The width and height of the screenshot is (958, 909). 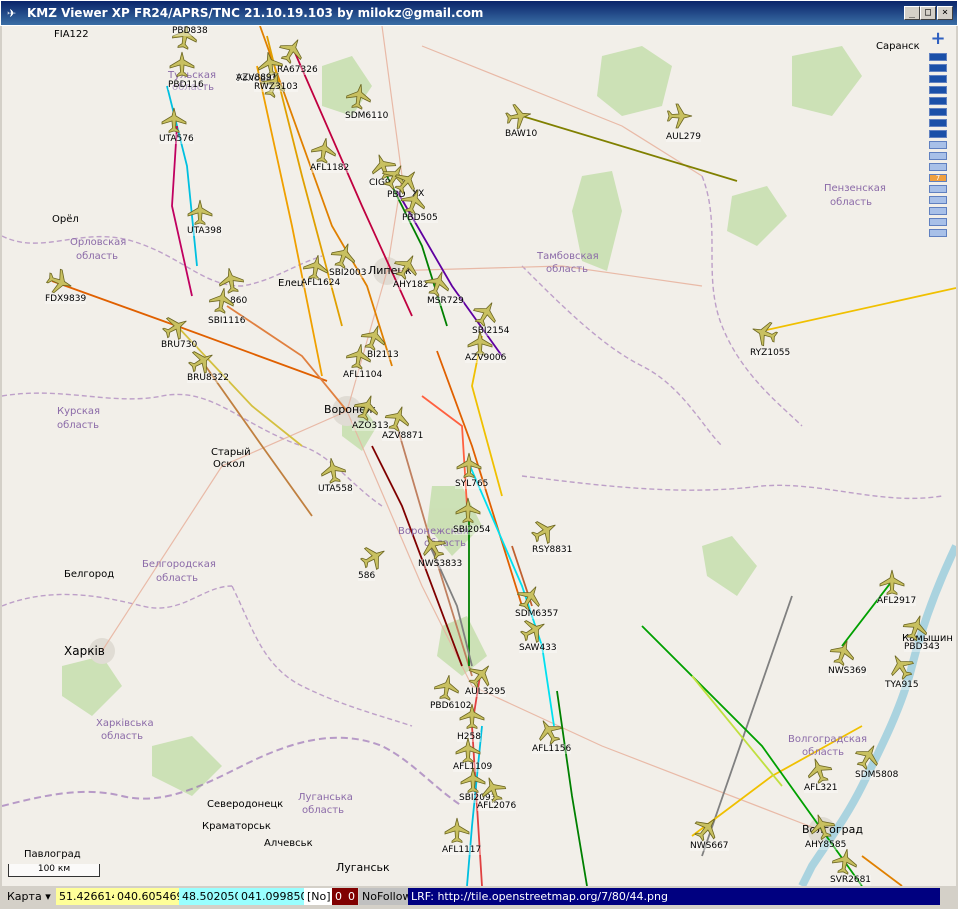 What do you see at coordinates (897, 601) in the screenshot?
I see `flight-callsign: AFL2917` at bounding box center [897, 601].